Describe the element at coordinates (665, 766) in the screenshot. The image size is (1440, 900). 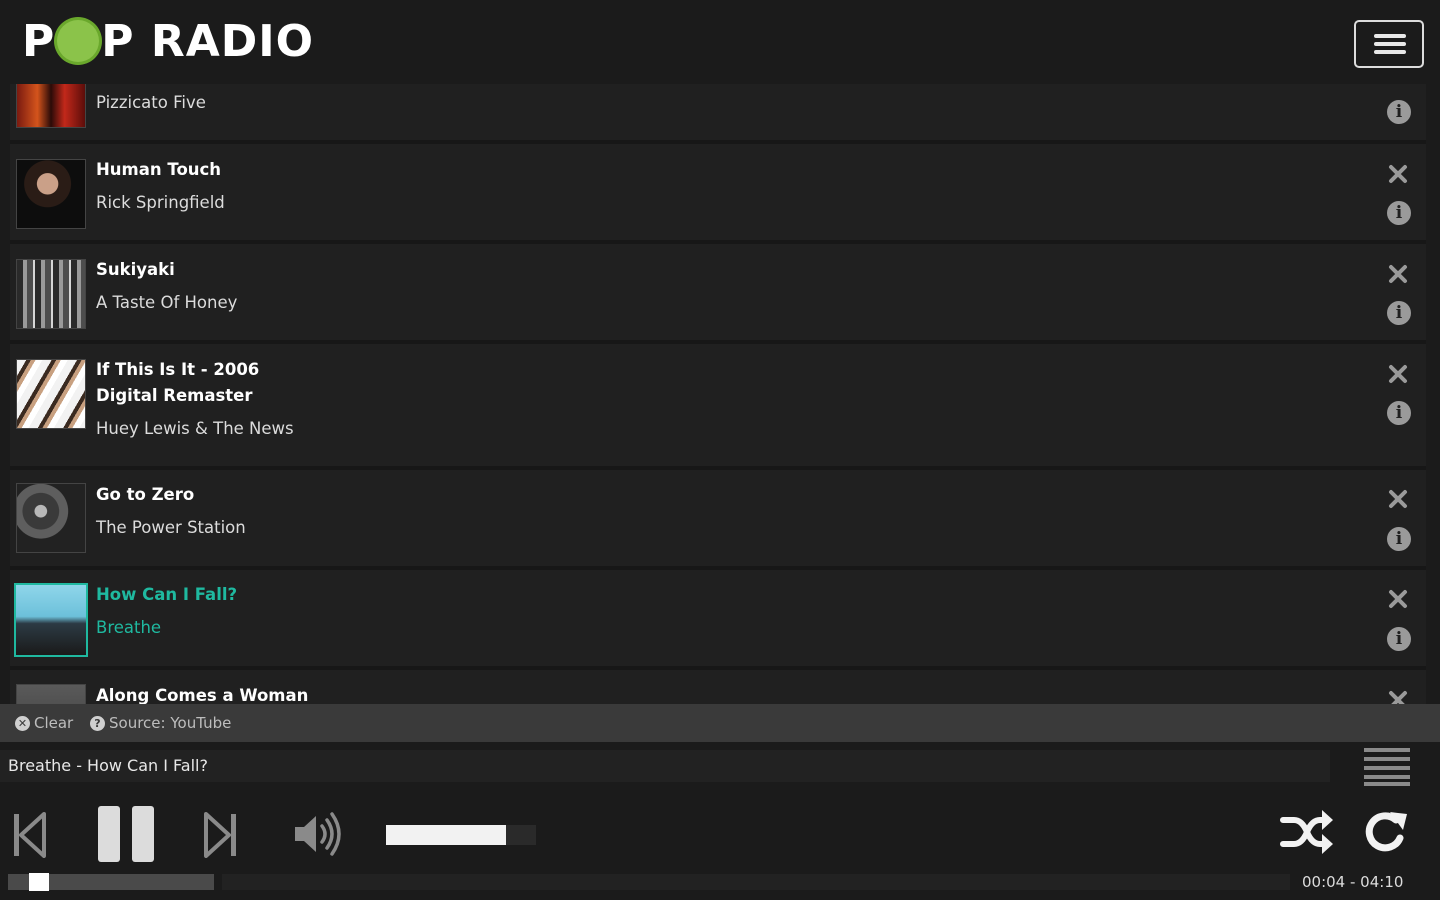
I see `now-playing-bar: Breathe - How Can I Fall?` at that location.